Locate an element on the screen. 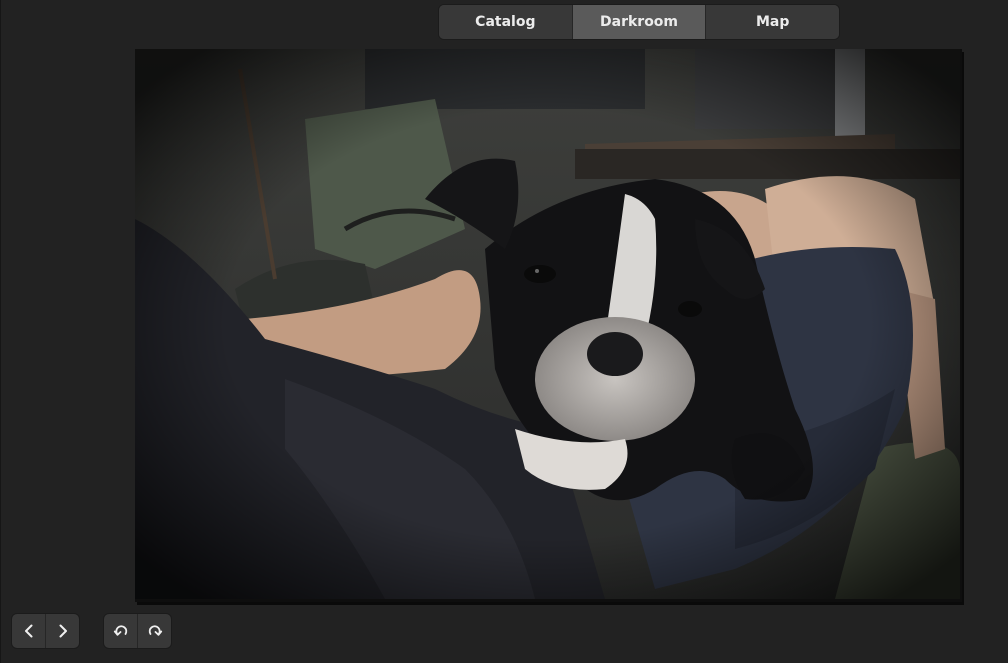 Image resolution: width=1008 pixels, height=663 pixels. history-controls is located at coordinates (137, 631).